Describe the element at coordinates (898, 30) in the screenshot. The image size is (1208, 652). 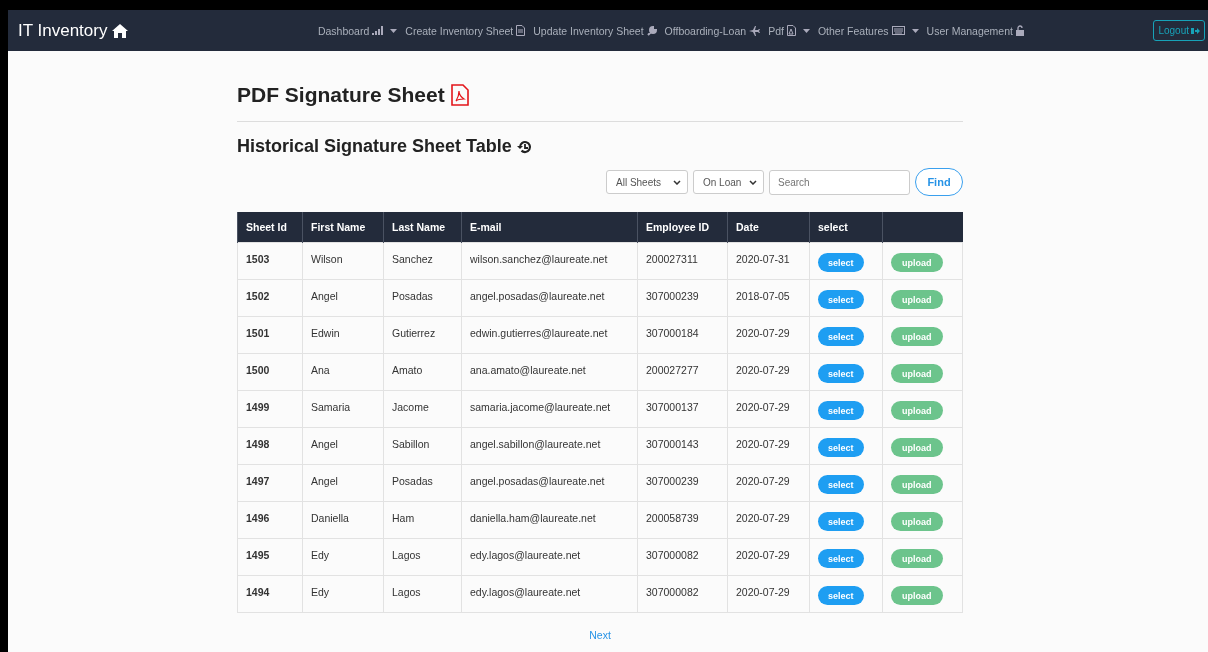
I see `keyboard-icon` at that location.